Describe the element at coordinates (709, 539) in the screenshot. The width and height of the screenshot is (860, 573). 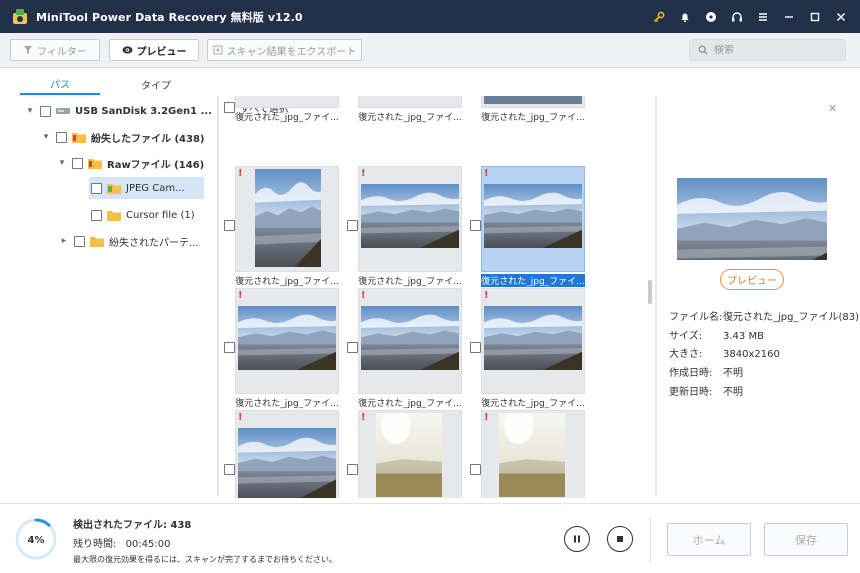
I see `home-button: ホーム` at that location.